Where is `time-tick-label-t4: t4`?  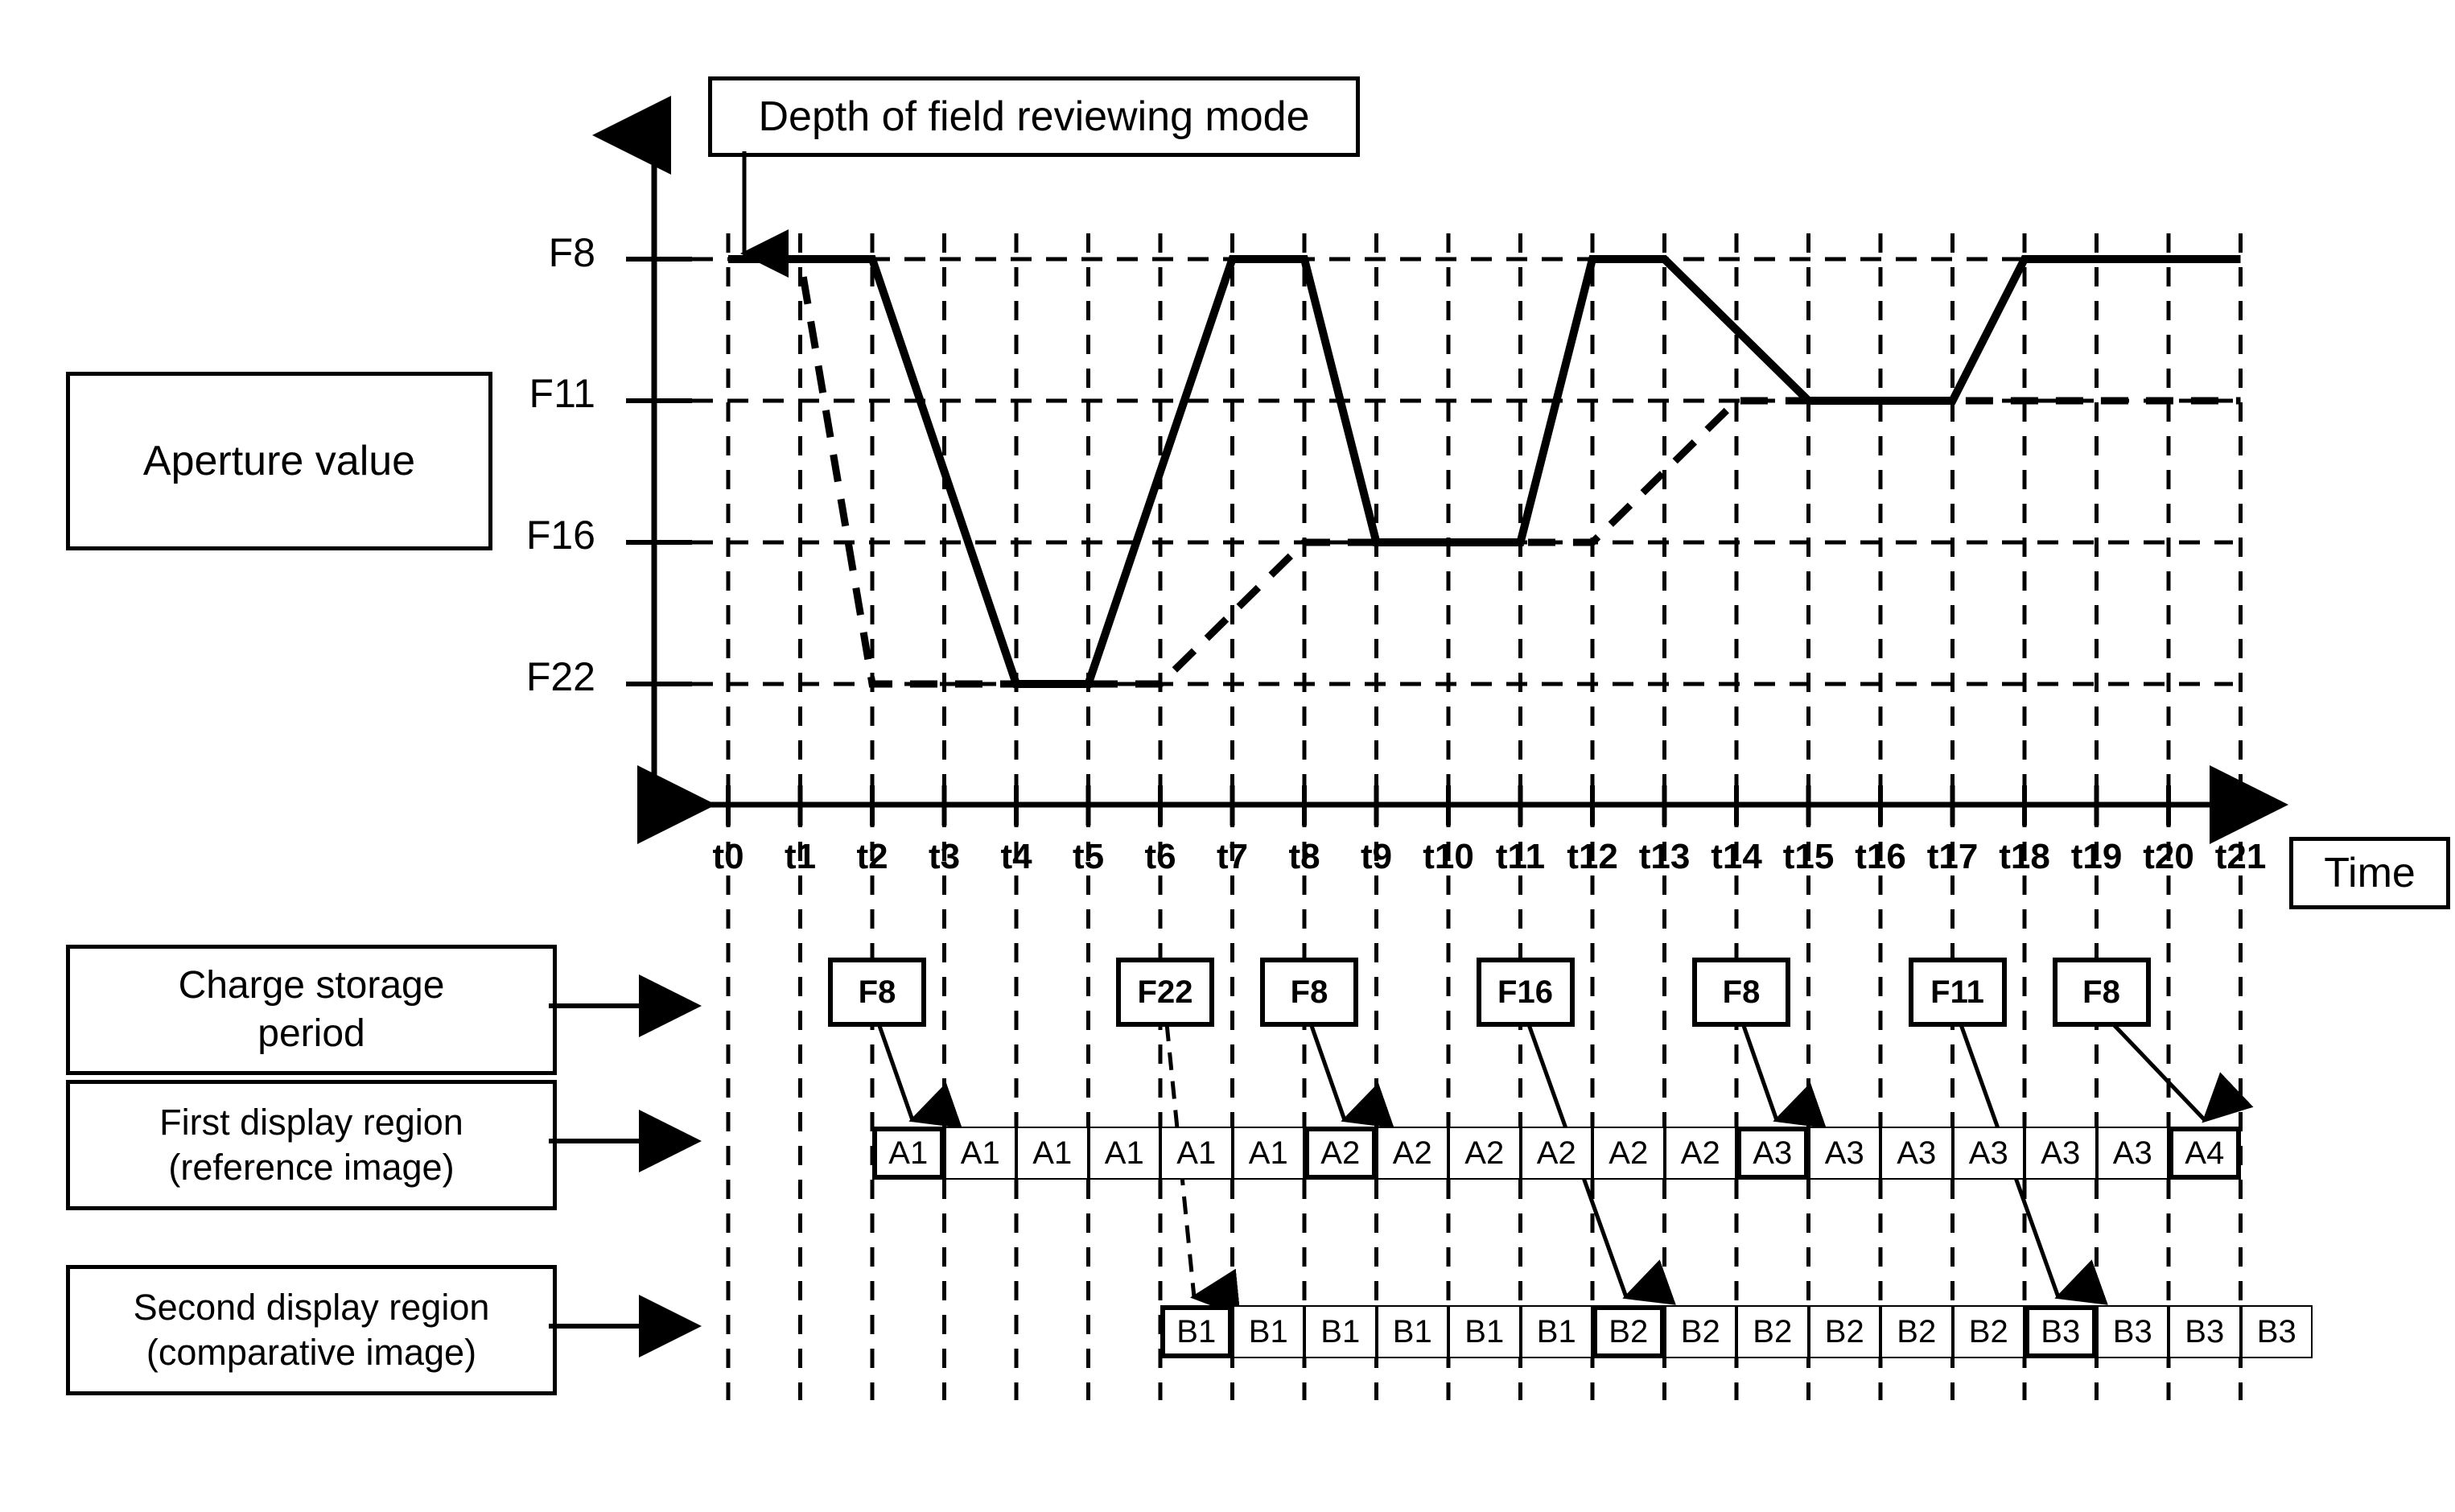 time-tick-label-t4: t4 is located at coordinates (1016, 856).